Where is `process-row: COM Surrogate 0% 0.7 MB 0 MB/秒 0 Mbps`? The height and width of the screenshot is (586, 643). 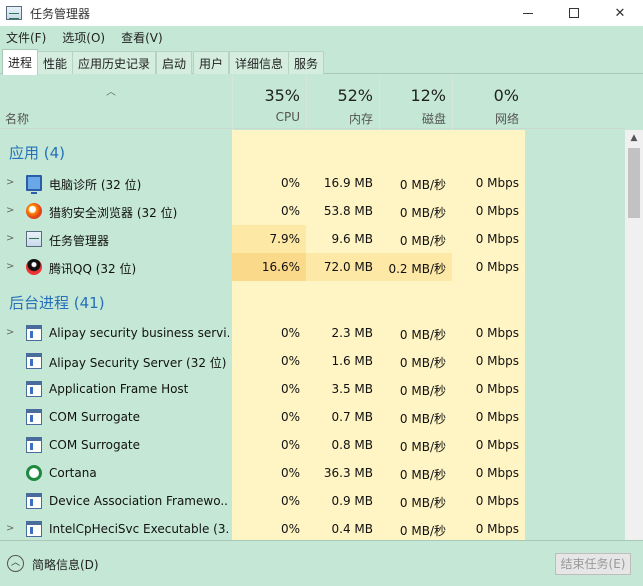 process-row: COM Surrogate 0% 0.7 MB 0 MB/秒 0 Mbps is located at coordinates (312, 417).